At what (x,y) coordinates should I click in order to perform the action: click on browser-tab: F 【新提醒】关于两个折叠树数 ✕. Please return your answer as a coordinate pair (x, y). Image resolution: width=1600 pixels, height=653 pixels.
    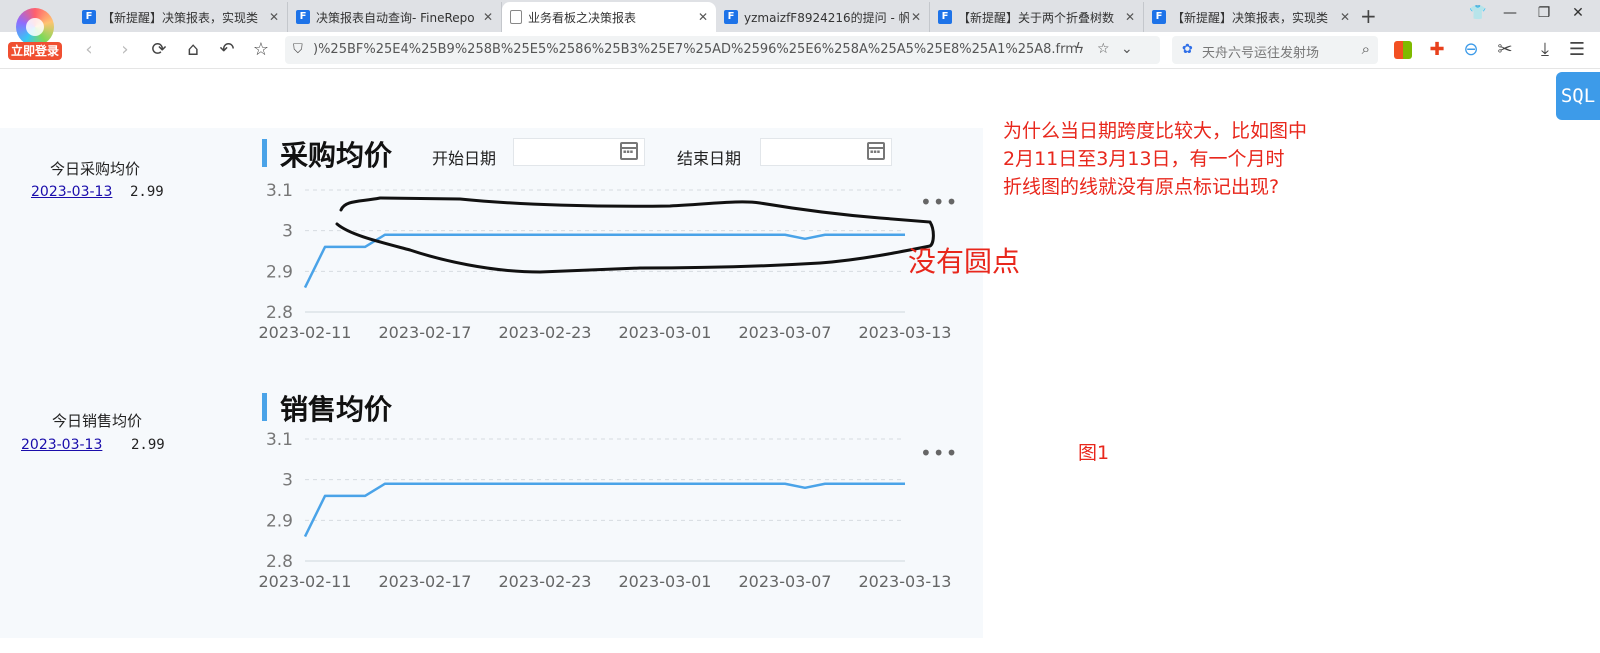
    Looking at the image, I should click on (1037, 17).